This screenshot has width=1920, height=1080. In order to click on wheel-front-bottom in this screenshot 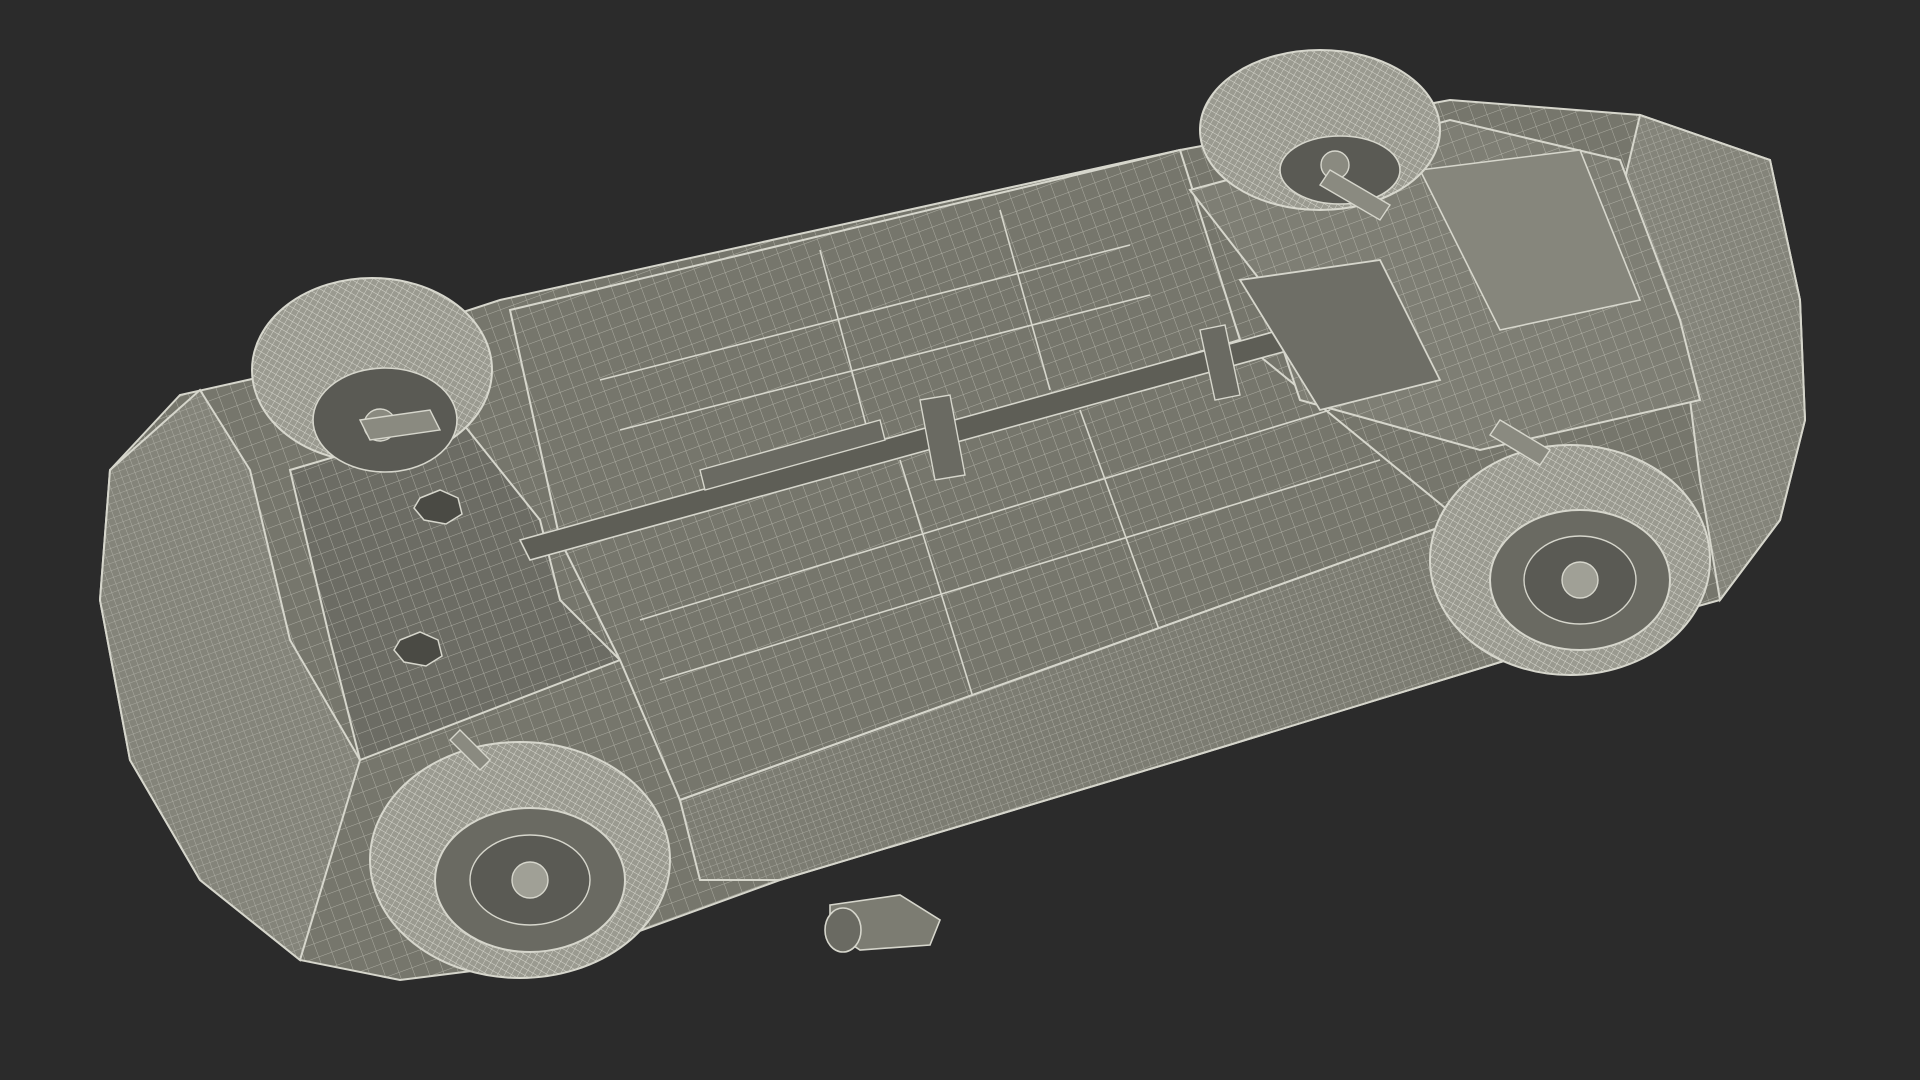, I will do `click(520, 860)`.